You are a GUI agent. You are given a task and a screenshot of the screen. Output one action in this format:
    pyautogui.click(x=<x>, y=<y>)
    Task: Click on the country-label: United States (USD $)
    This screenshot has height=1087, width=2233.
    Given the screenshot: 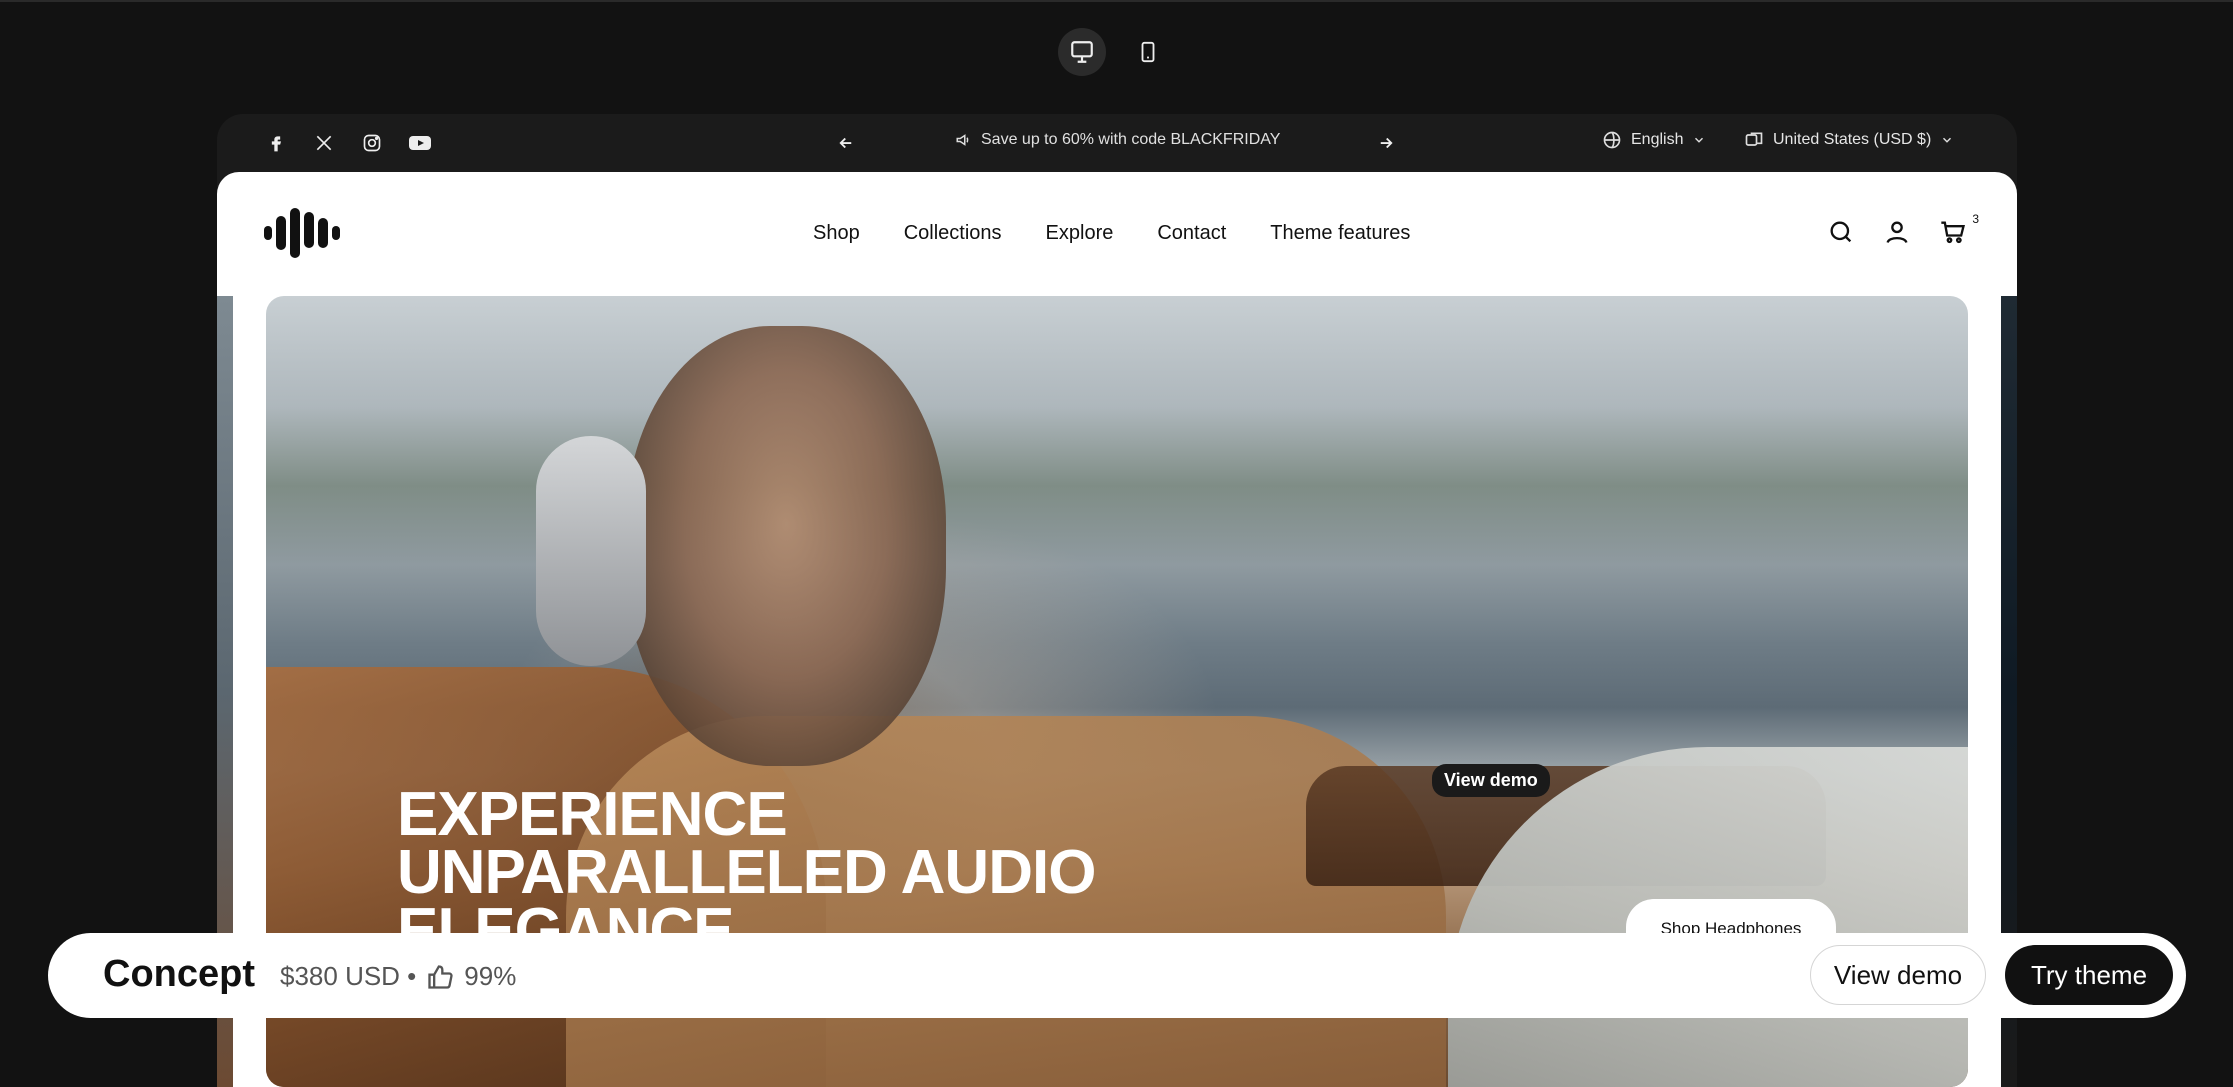 What is the action you would take?
    pyautogui.click(x=1852, y=139)
    